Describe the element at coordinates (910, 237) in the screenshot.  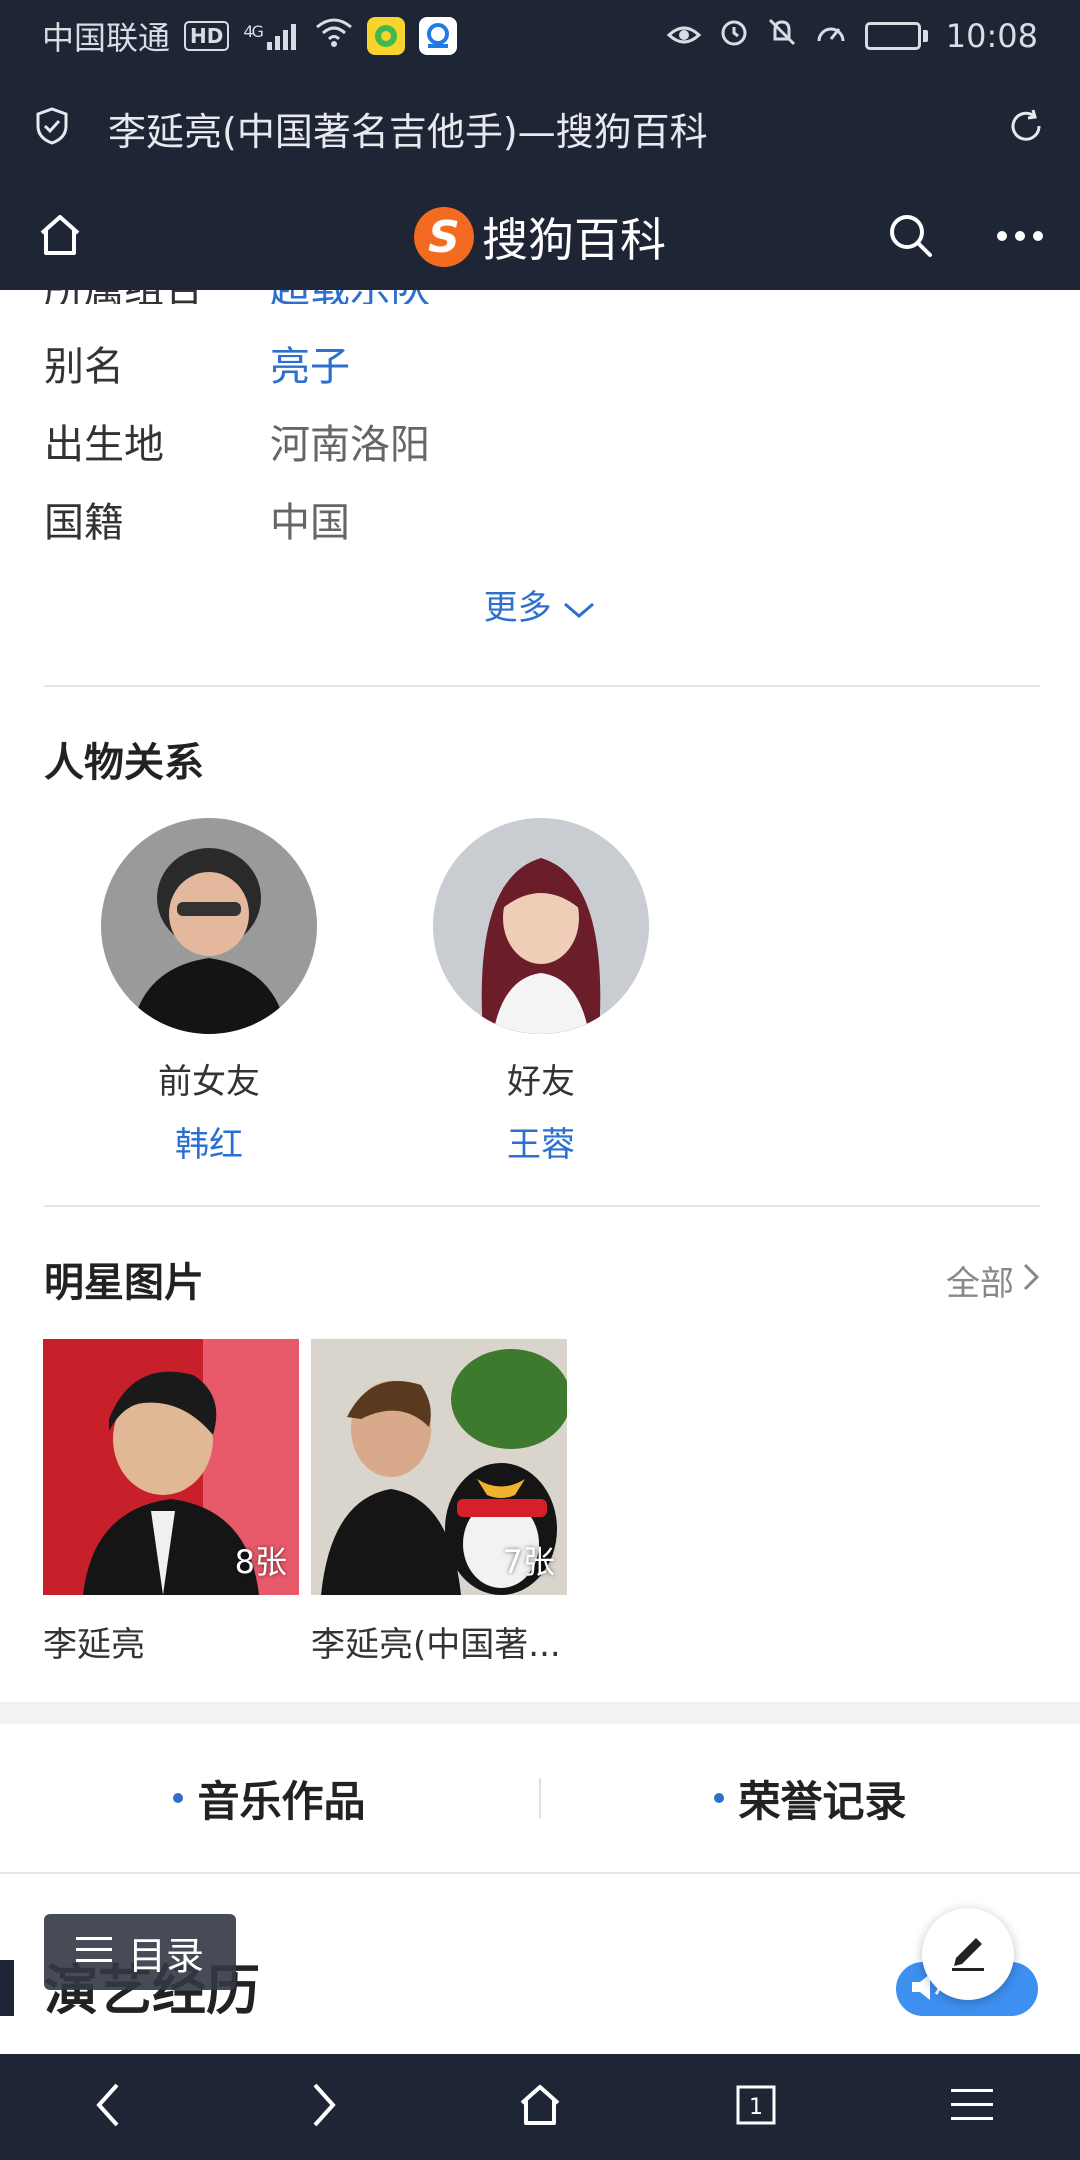
I see `search-icon` at that location.